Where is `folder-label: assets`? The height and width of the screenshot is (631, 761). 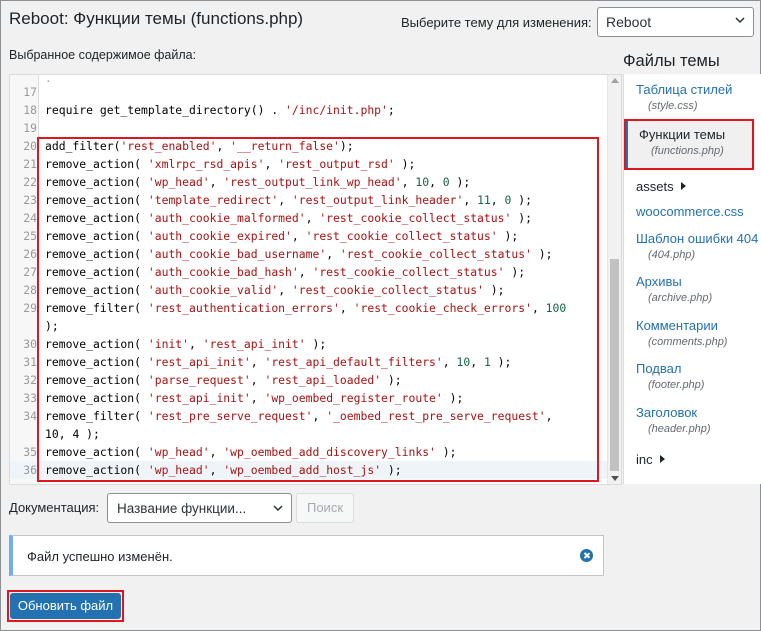
folder-label: assets is located at coordinates (655, 186).